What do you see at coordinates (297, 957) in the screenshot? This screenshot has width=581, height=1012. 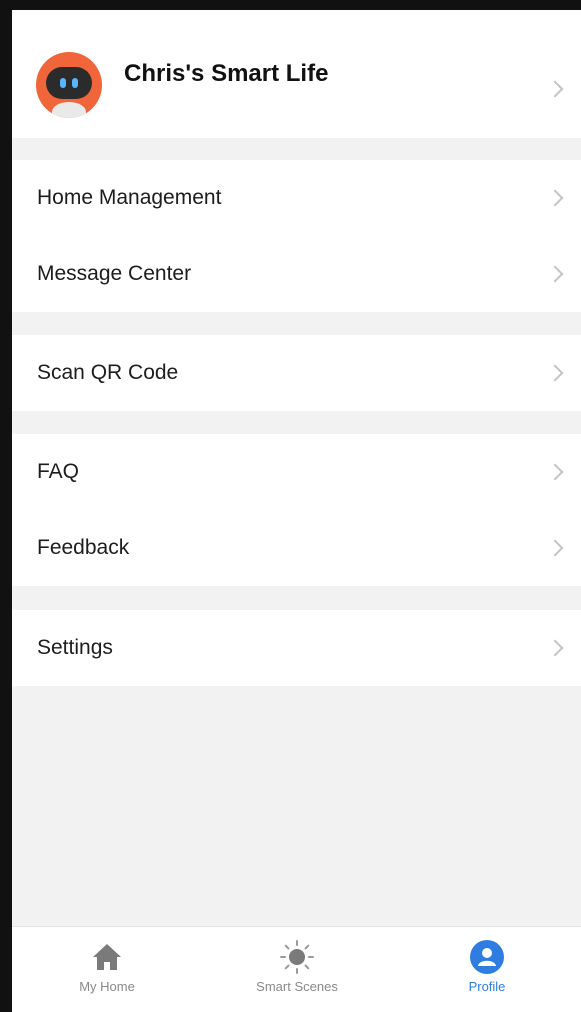 I see `sun-icon` at bounding box center [297, 957].